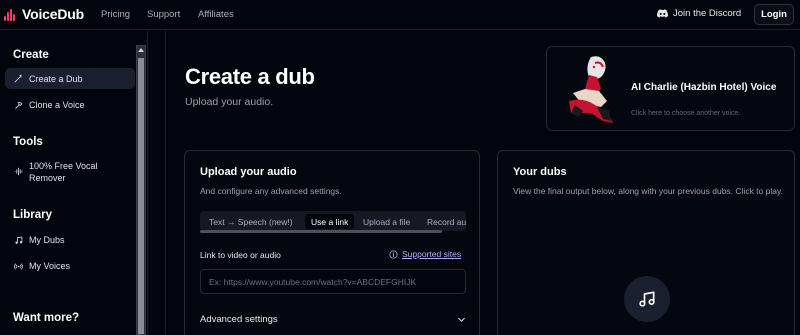 The width and height of the screenshot is (800, 335). Describe the element at coordinates (333, 281) in the screenshot. I see `link-url-input` at that location.